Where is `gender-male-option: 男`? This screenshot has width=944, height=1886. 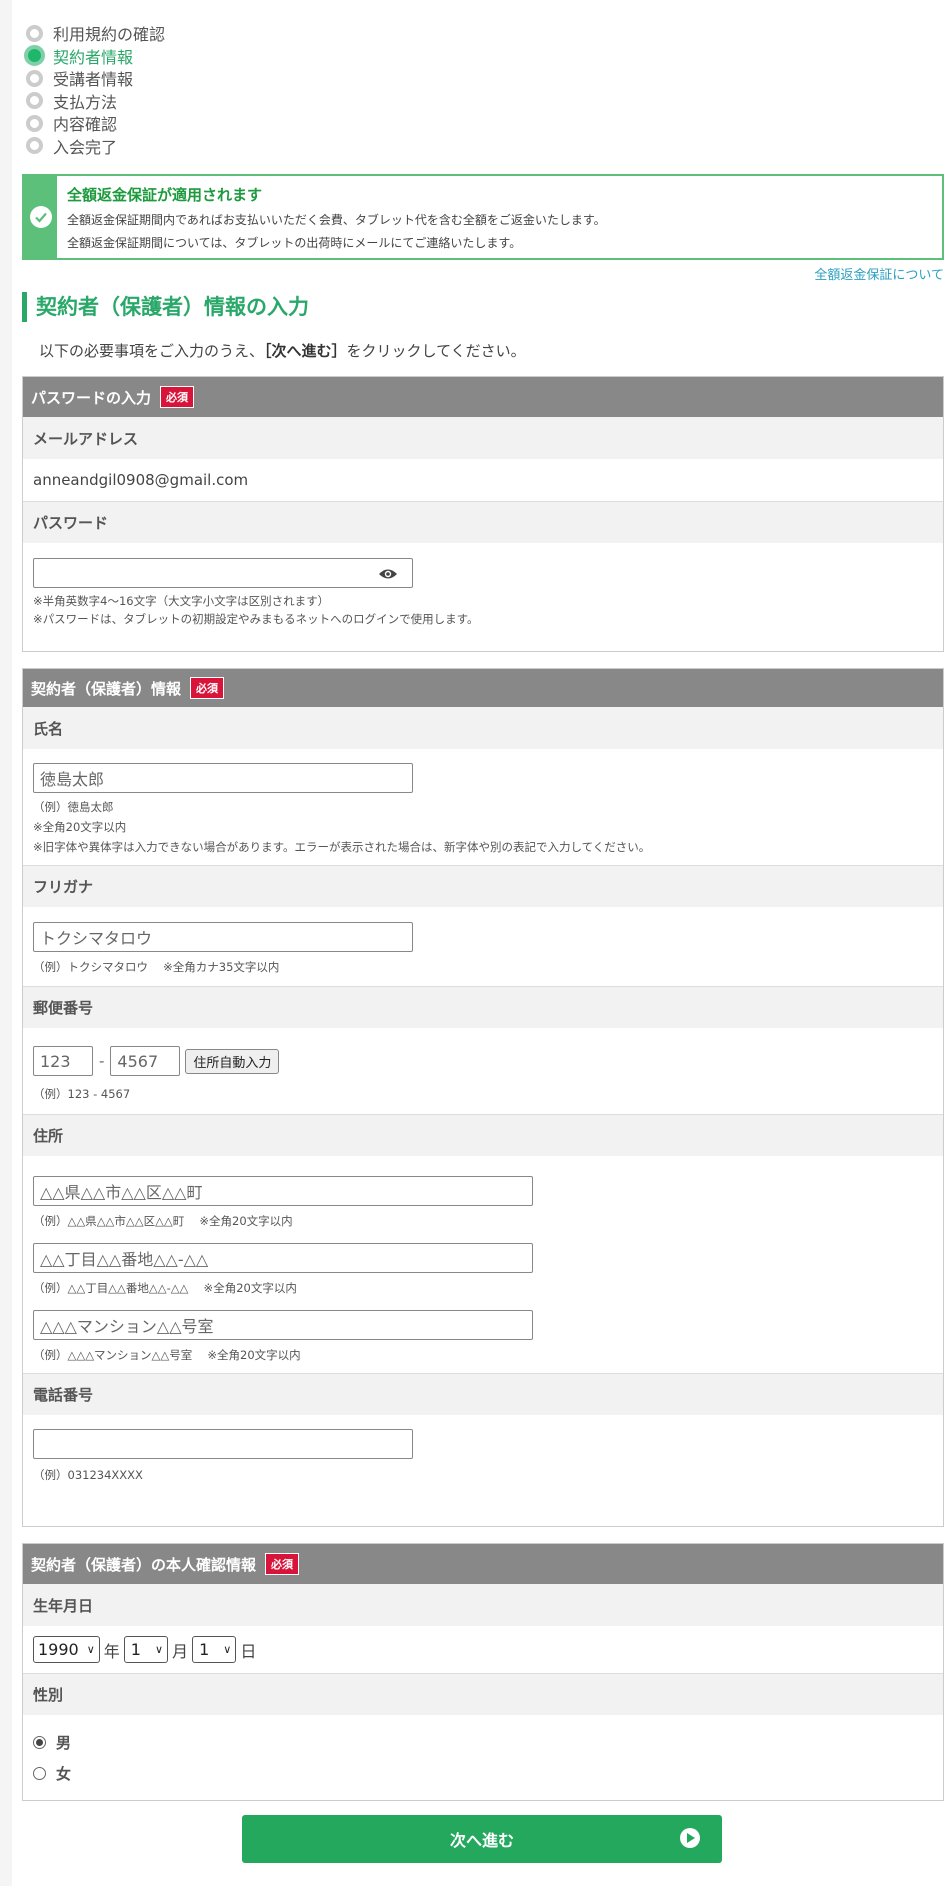 gender-male-option: 男 is located at coordinates (483, 1742).